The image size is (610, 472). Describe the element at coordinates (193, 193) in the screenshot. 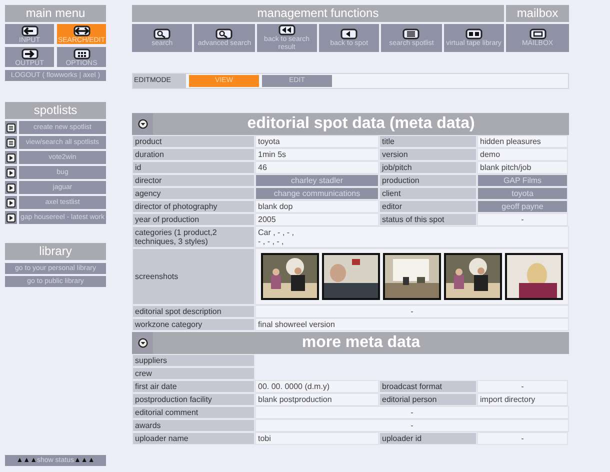

I see `field-label: agency` at that location.